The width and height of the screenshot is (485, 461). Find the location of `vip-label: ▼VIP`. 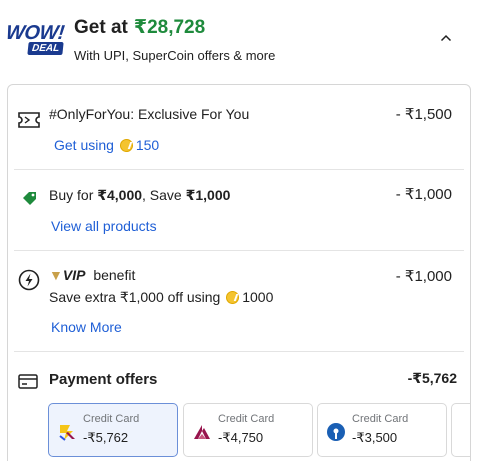

vip-label: ▼VIP is located at coordinates (67, 275).